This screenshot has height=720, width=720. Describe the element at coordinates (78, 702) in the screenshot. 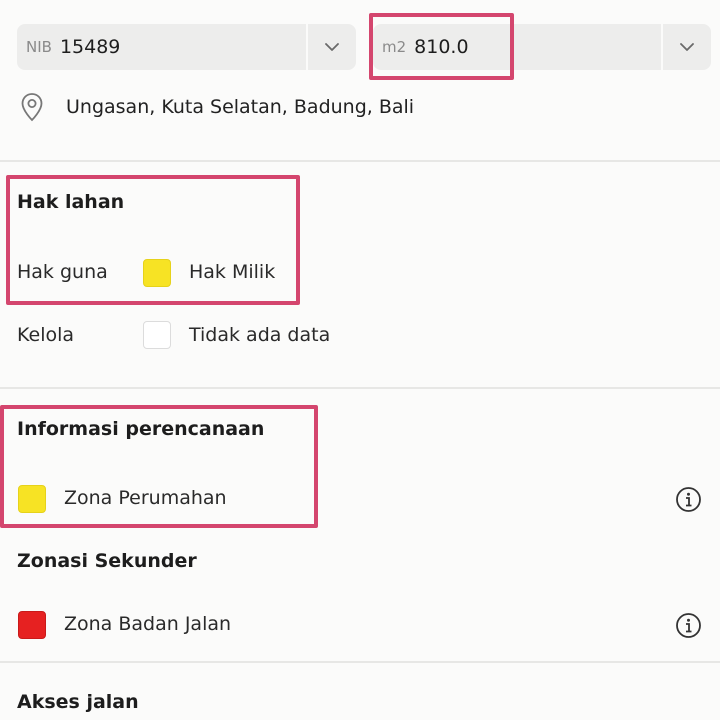

I see `road-access-heading: Akses jalan` at that location.